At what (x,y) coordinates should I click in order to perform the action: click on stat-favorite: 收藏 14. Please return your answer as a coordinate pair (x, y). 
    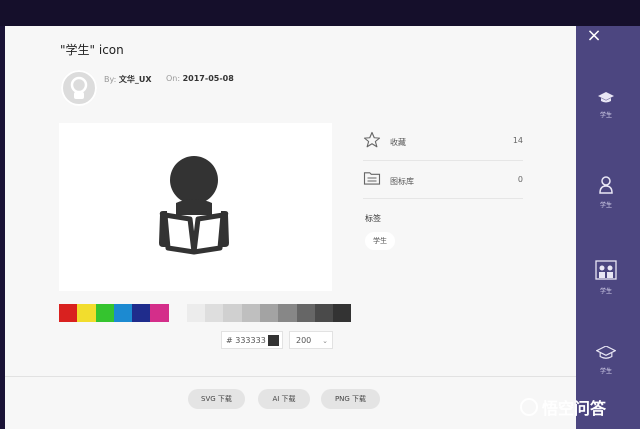
    Looking at the image, I should click on (443, 143).